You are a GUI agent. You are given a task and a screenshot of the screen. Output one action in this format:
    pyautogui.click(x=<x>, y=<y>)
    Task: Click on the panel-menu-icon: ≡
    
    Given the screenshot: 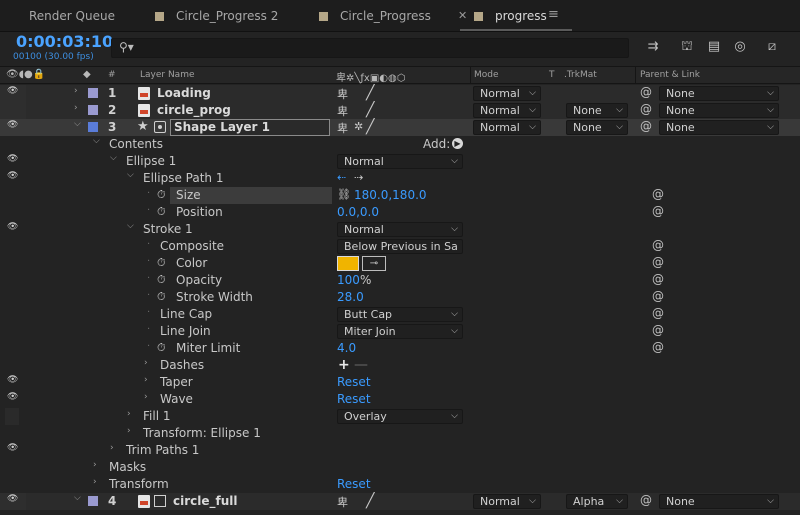 What is the action you would take?
    pyautogui.click(x=553, y=14)
    